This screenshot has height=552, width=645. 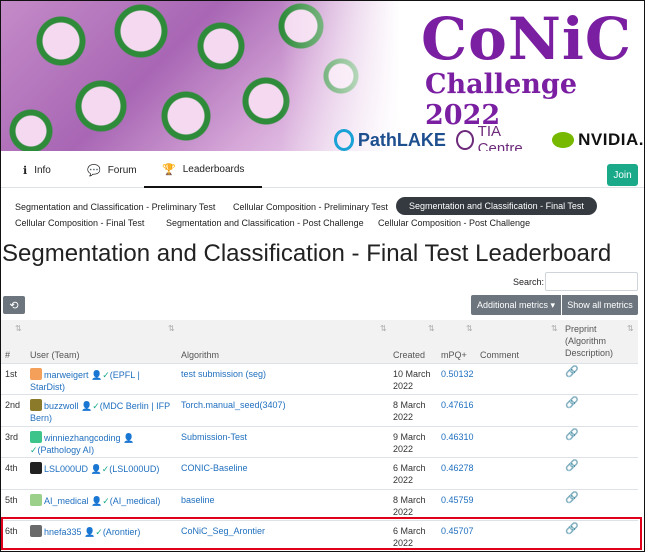 I want to click on team-link: (Pathology AI), so click(x=66, y=450).